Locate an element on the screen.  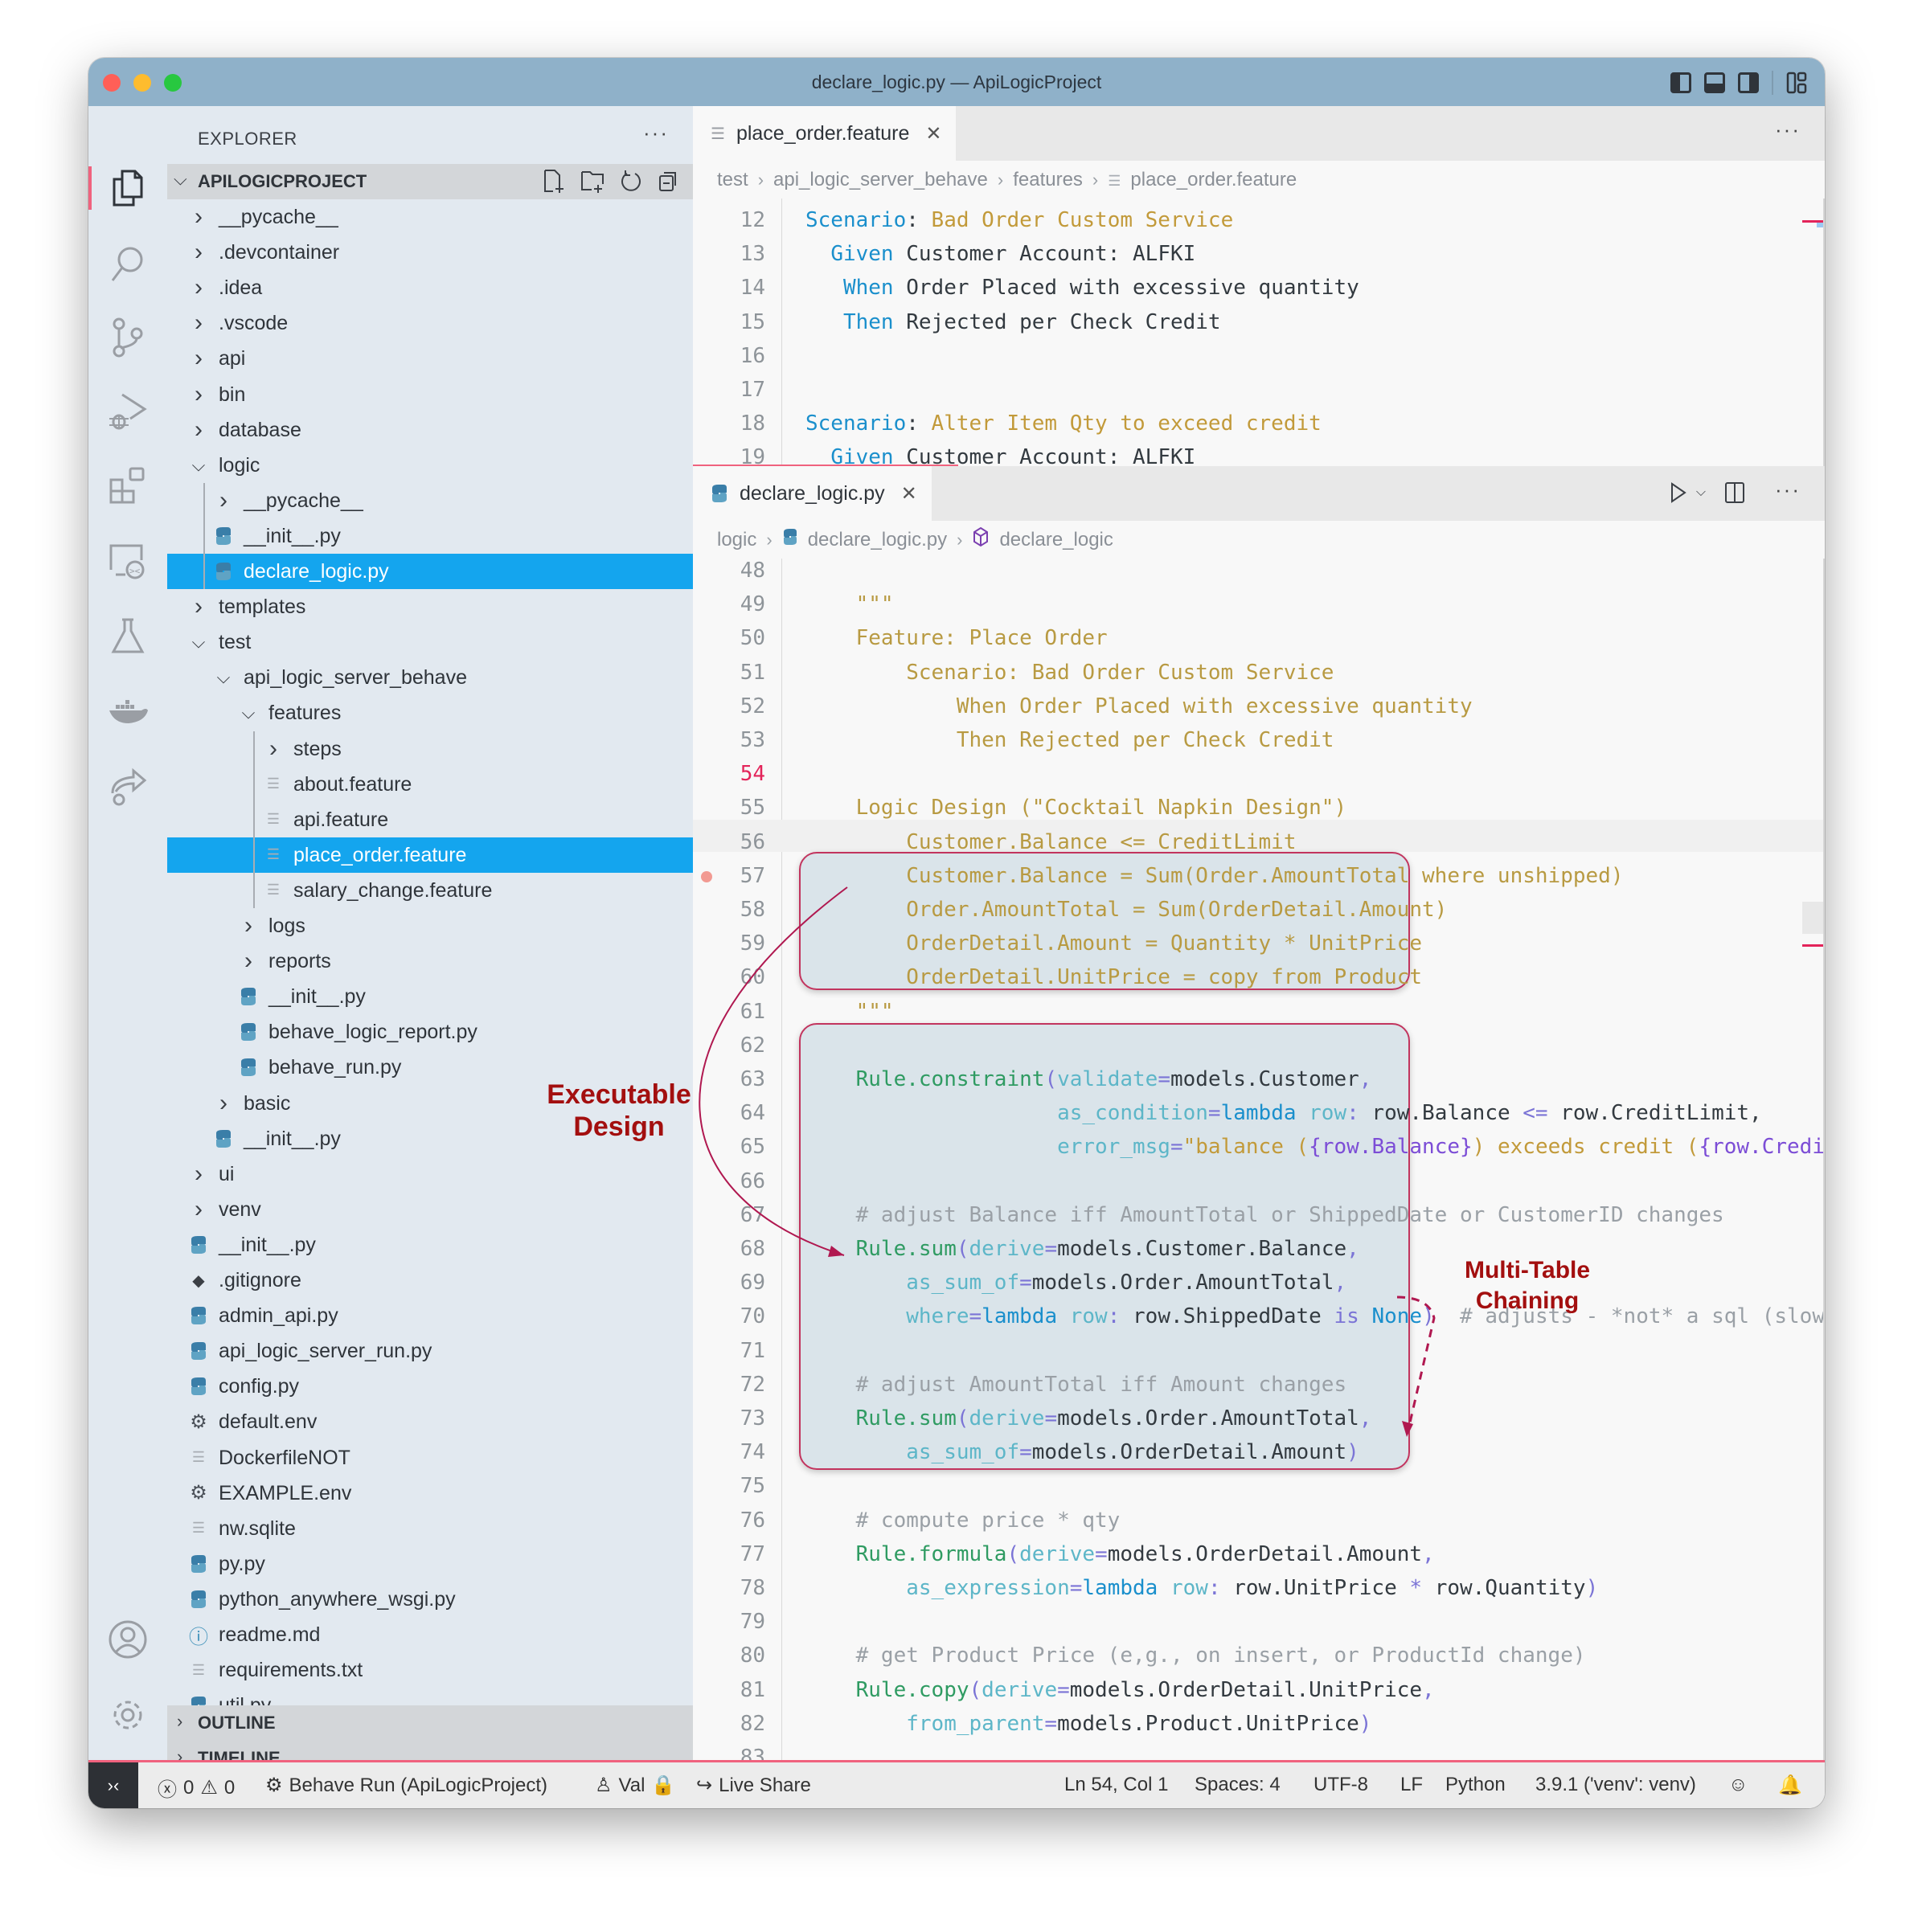
cursor-position-status: Ln 54, Col 1 is located at coordinates (1116, 1785).